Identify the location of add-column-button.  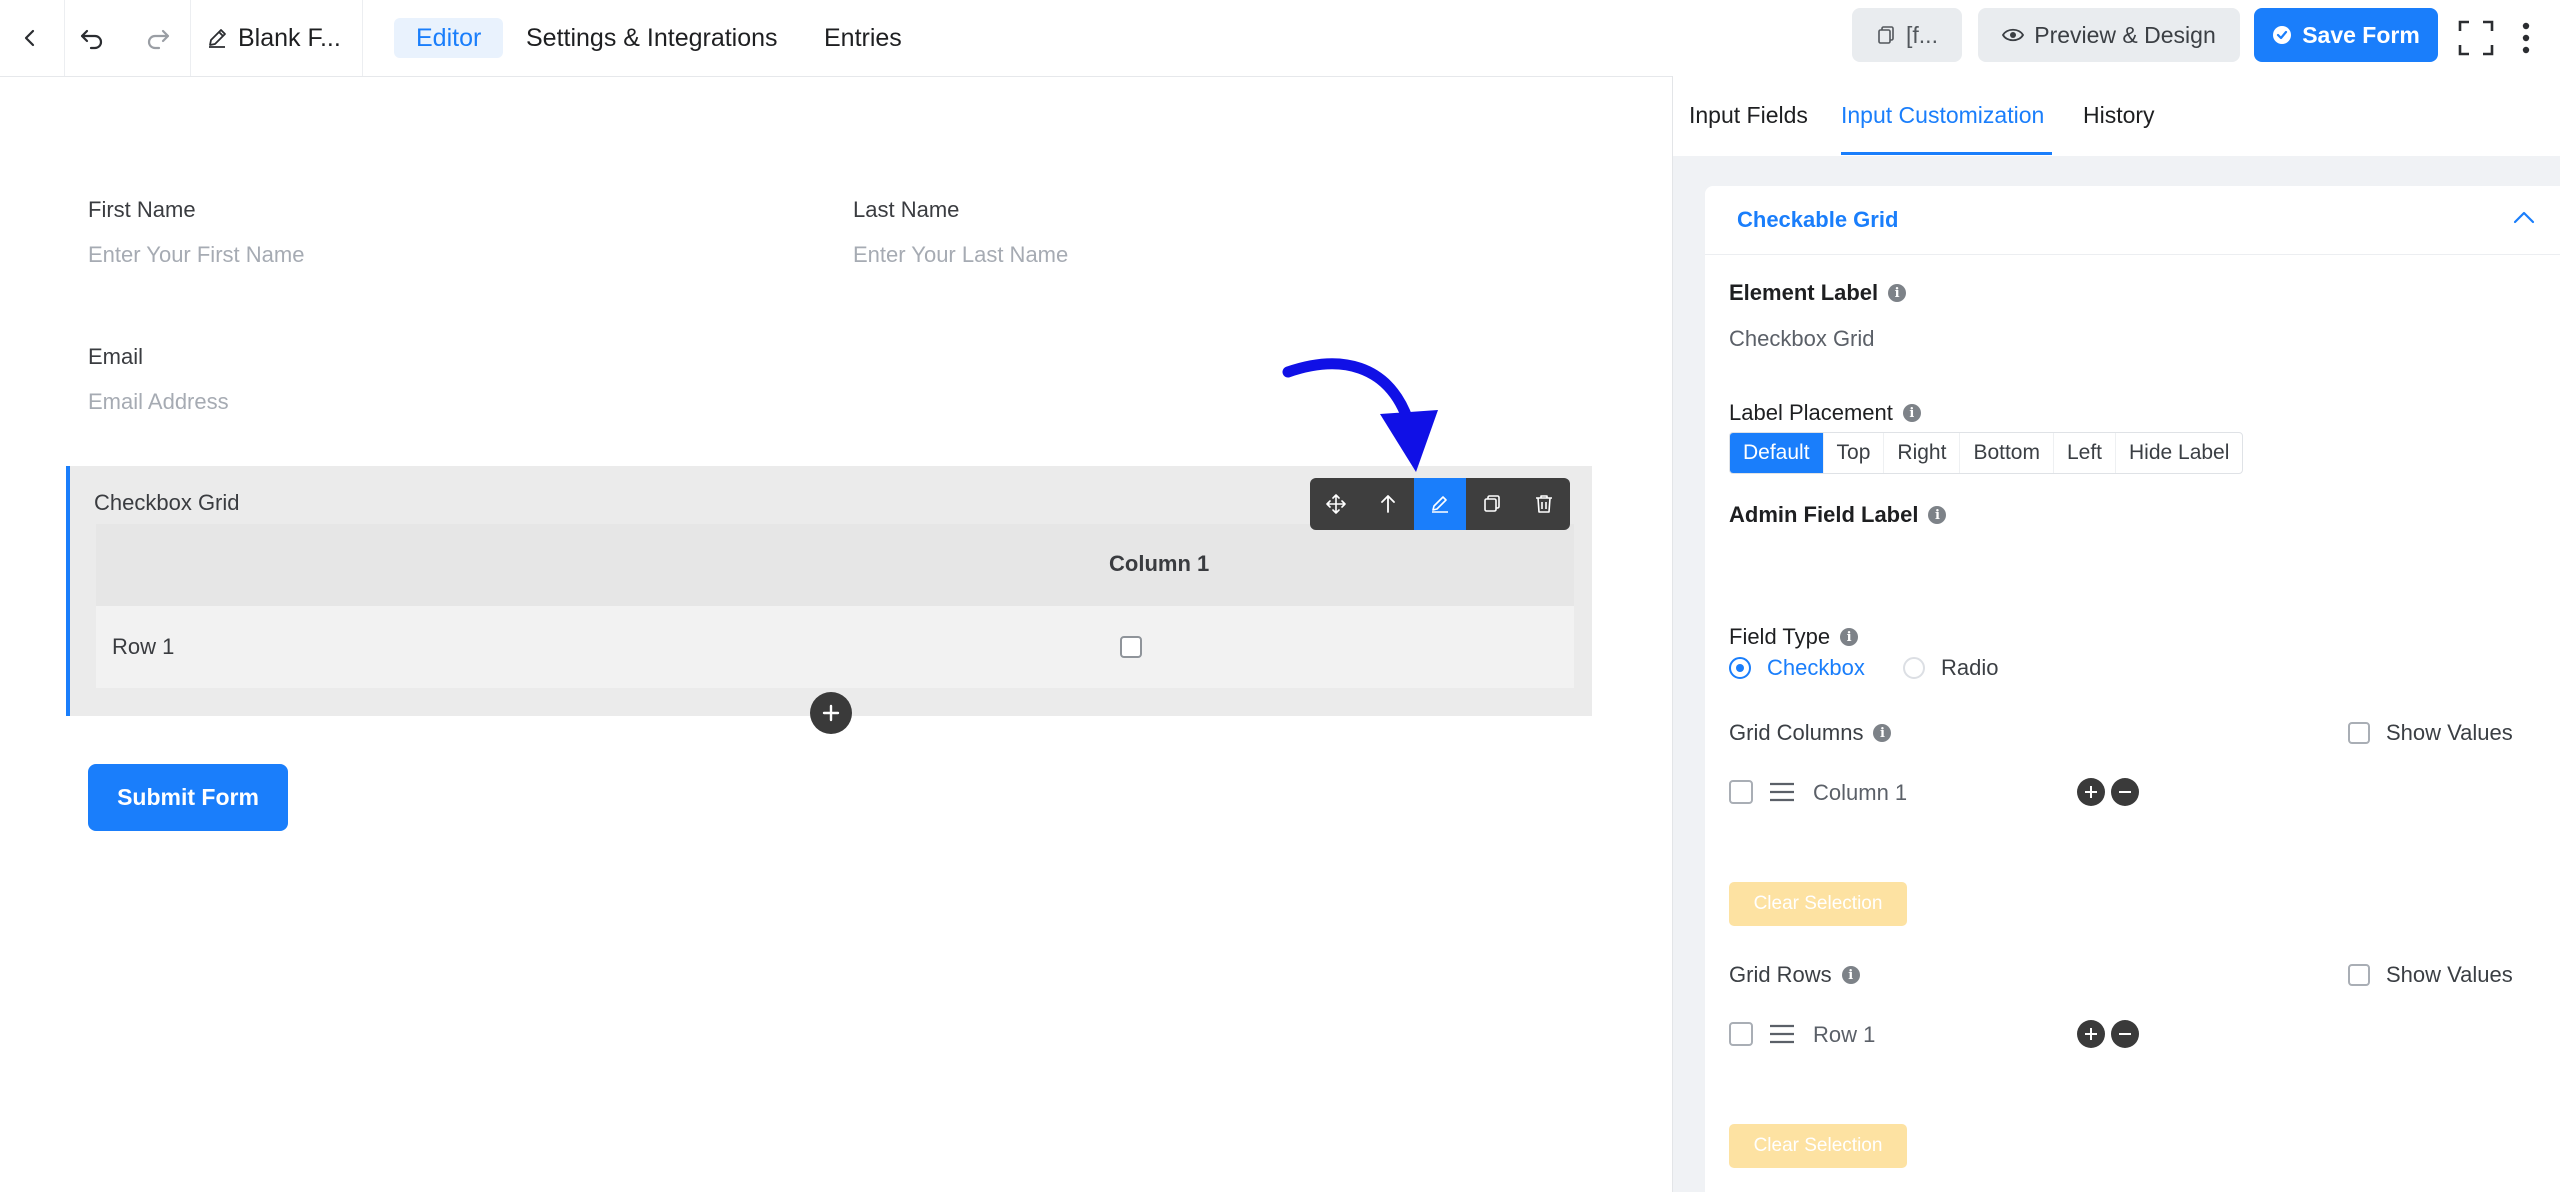
(2091, 792).